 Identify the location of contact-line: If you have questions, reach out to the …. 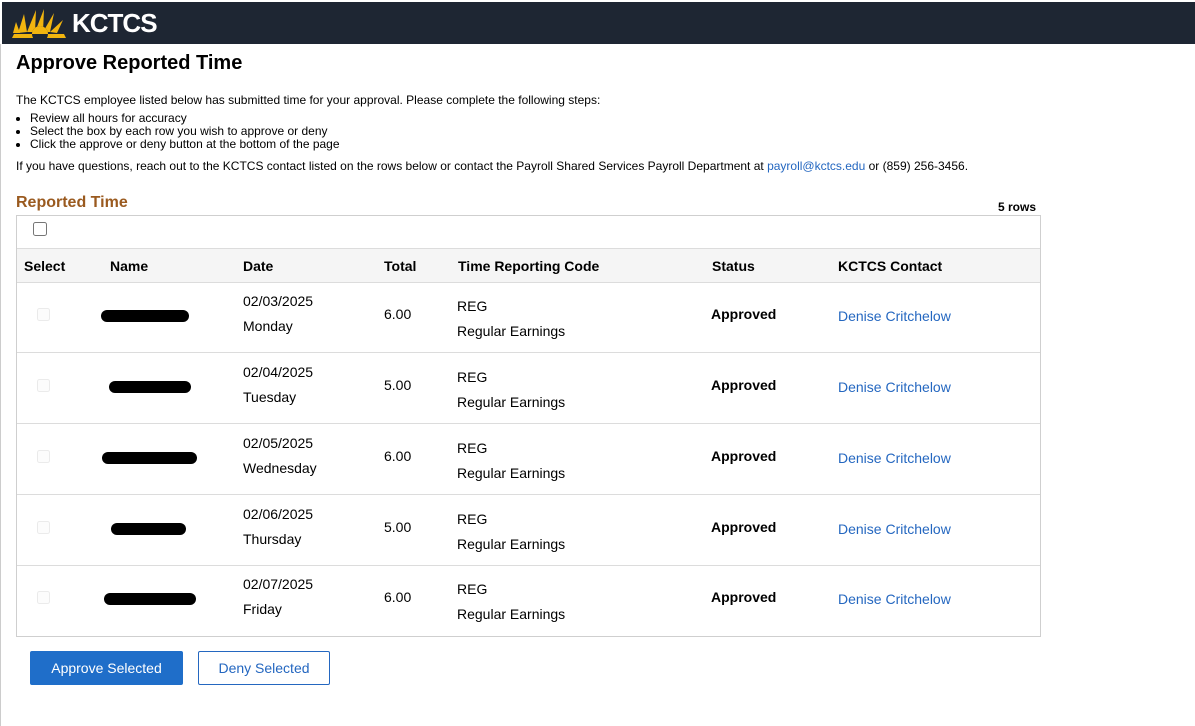
(492, 166).